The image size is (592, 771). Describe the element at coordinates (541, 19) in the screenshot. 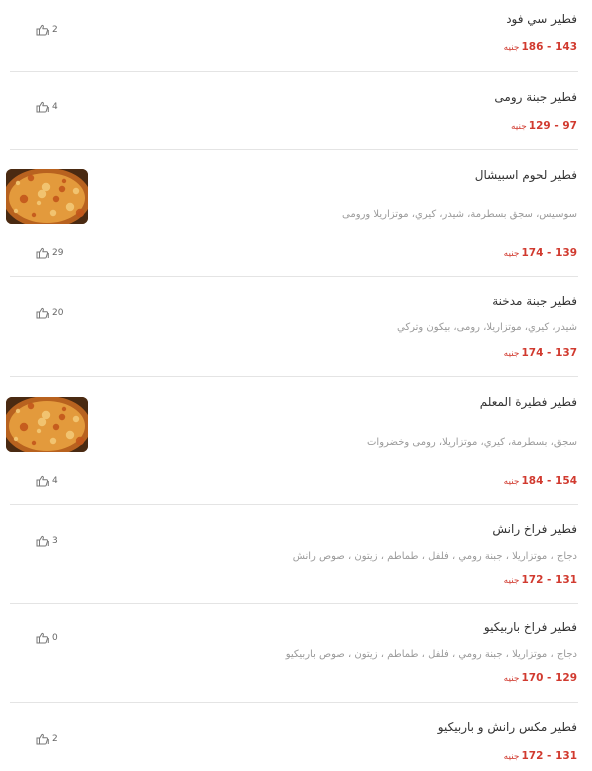

I see `item-name: فطير سي فود` at that location.